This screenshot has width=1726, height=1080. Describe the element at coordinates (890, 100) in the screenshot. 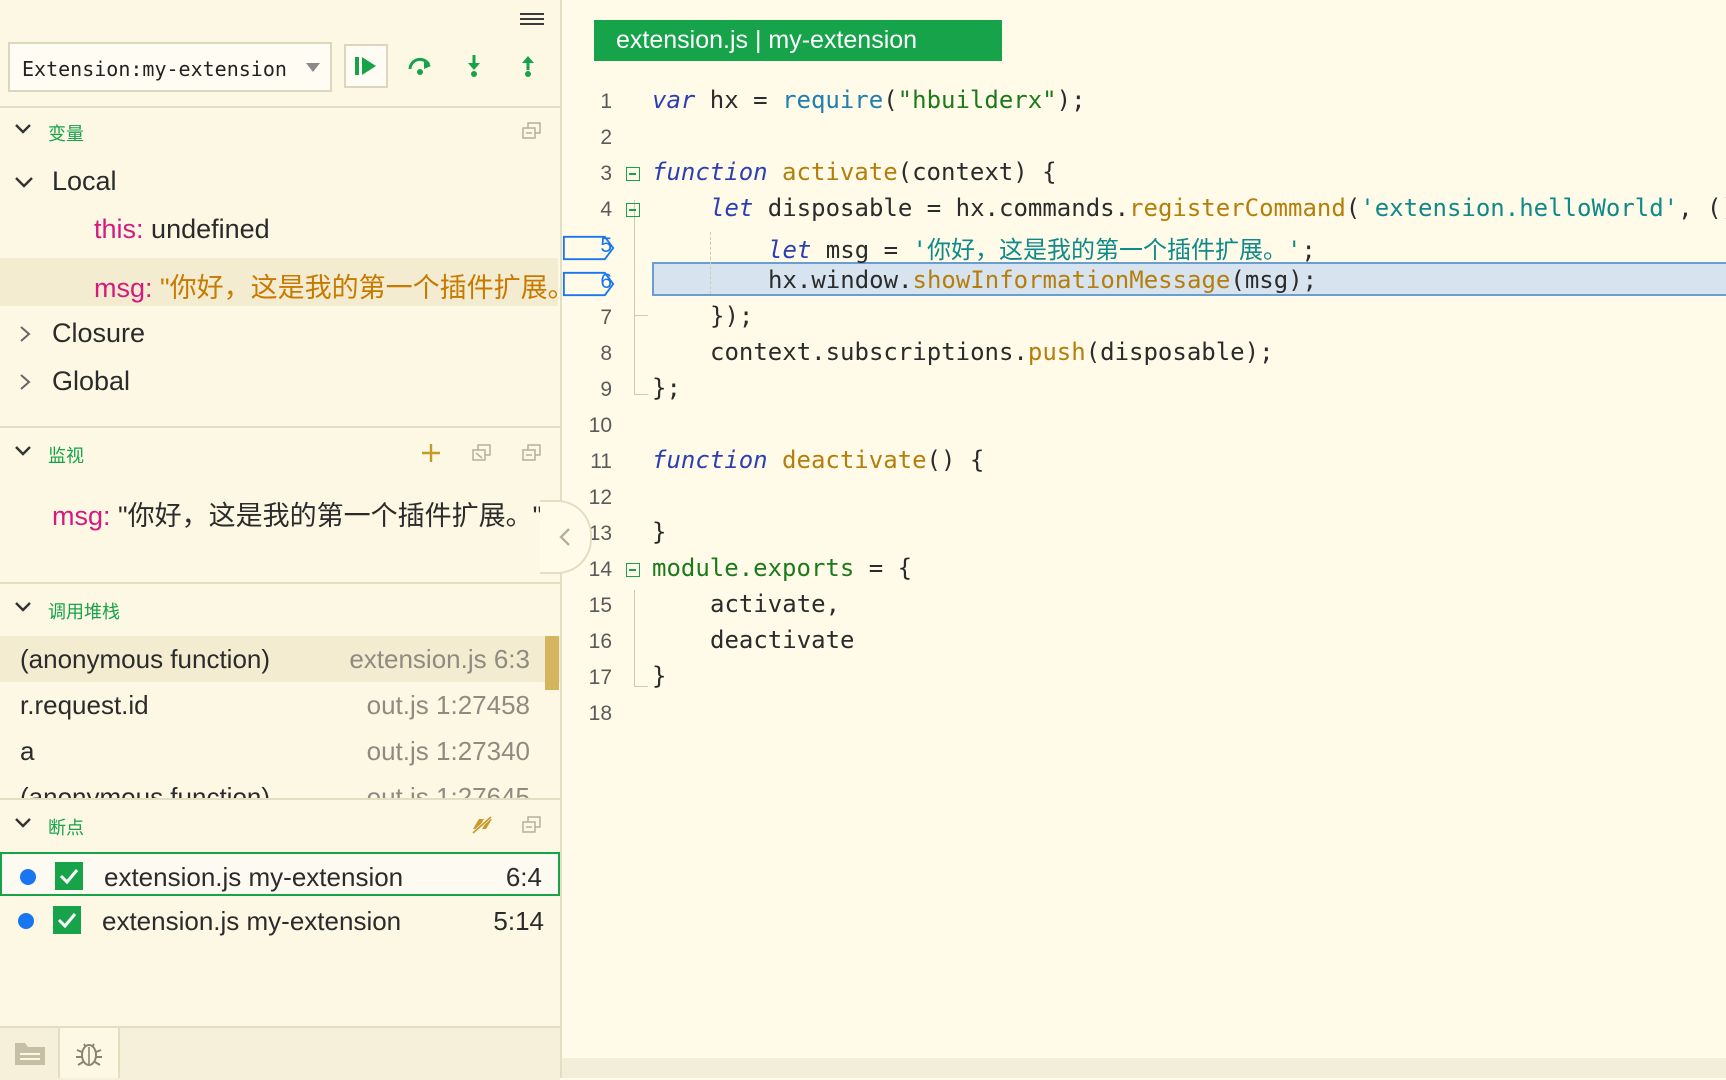

I see `code-token: (` at that location.